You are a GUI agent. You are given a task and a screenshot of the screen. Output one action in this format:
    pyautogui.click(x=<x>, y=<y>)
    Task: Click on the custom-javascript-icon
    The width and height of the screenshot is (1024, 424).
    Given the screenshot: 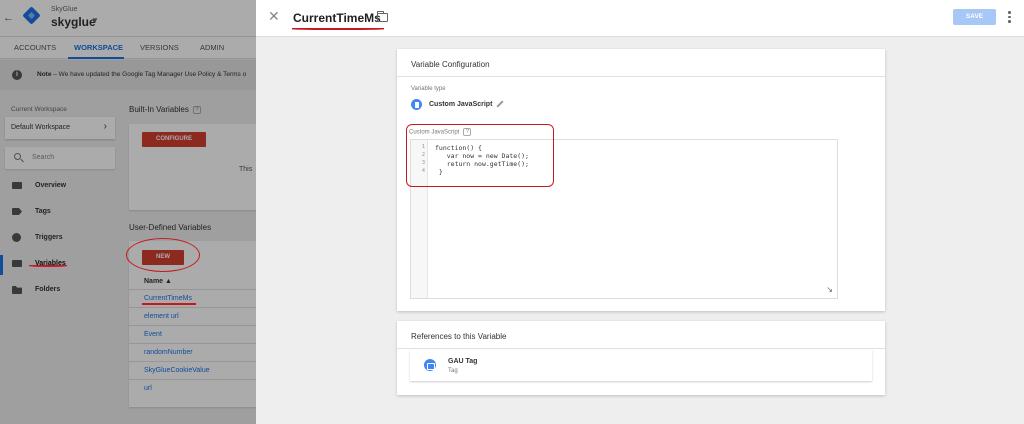 What is the action you would take?
    pyautogui.click(x=416, y=104)
    